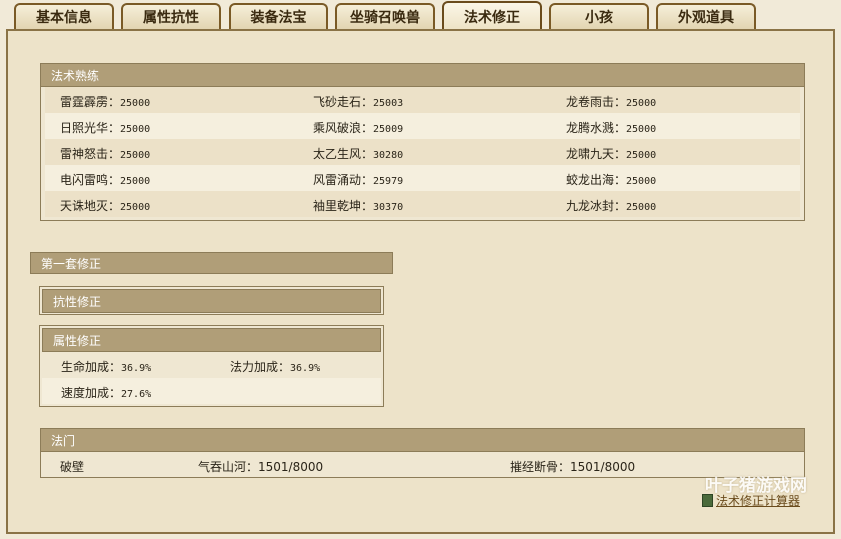  What do you see at coordinates (90, 180) in the screenshot?
I see `skill-name: 电闪雷鸣：` at bounding box center [90, 180].